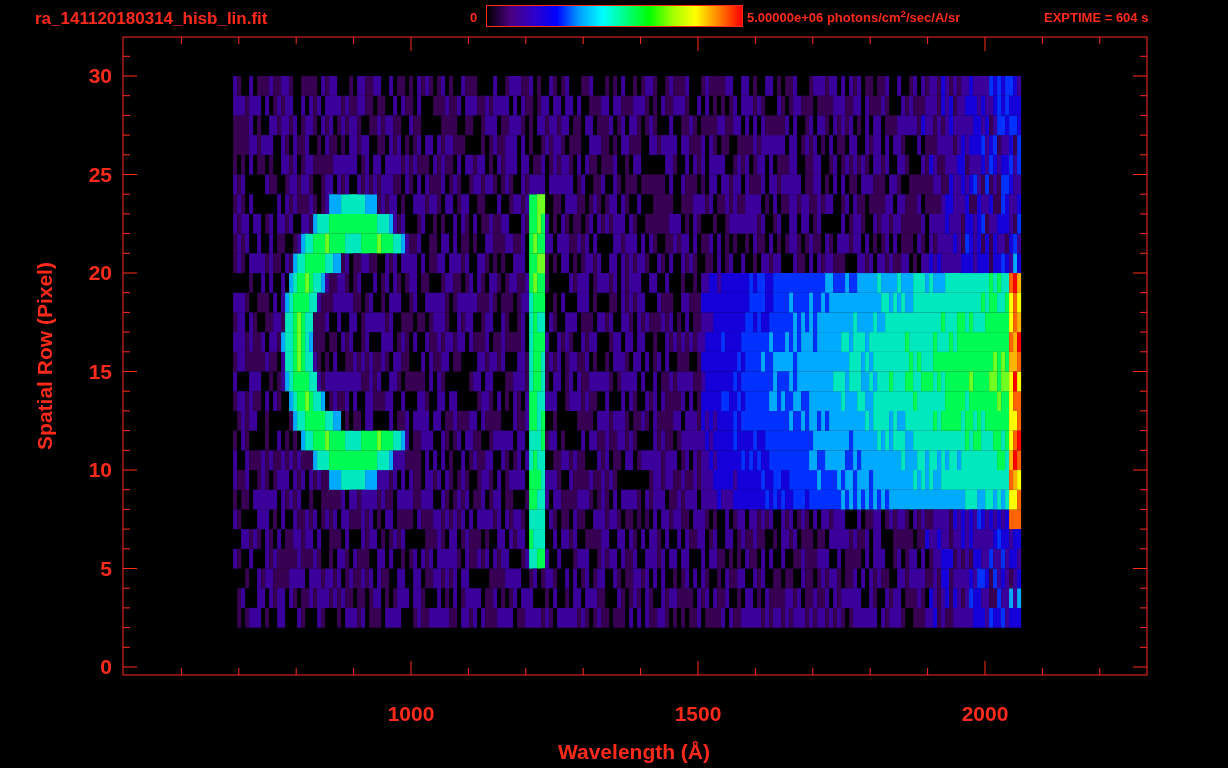 The height and width of the screenshot is (768, 1228). I want to click on y-tick-label: 20, so click(100, 273).